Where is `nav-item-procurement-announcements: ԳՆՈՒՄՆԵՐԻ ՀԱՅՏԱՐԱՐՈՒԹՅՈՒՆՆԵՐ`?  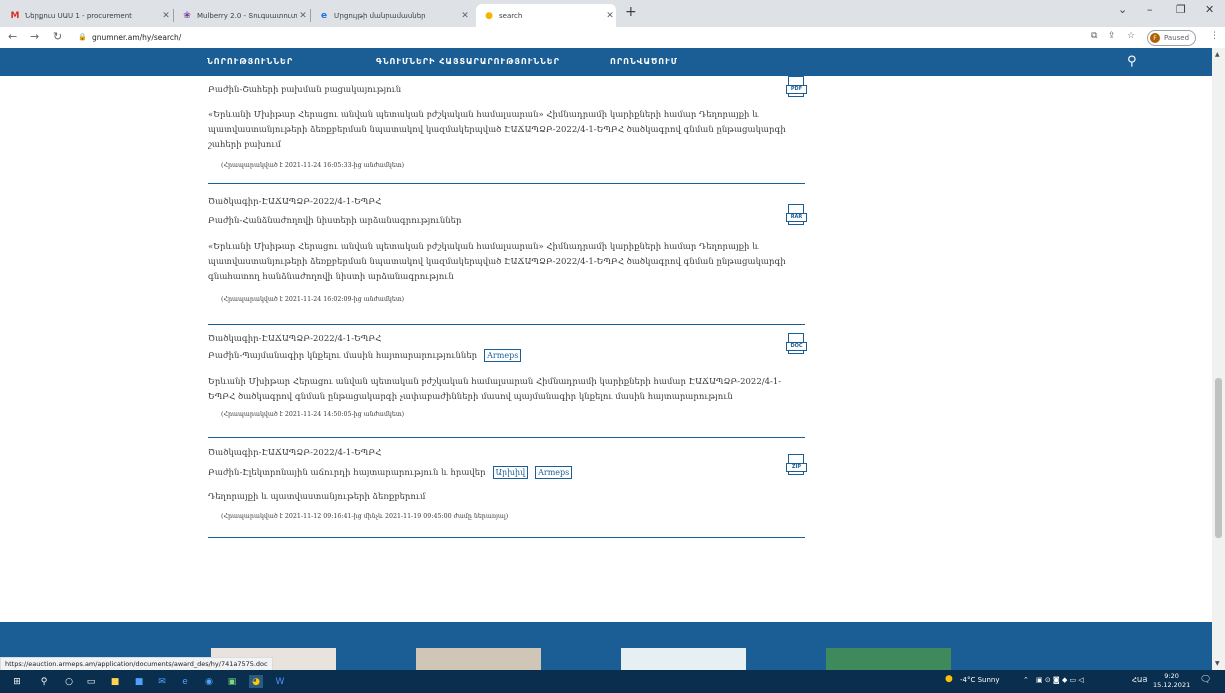 nav-item-procurement-announcements: ԳՆՈՒՄՆԵՐԻ ՀԱՅՏԱՐԱՐՈՒԹՅՈՒՆՆԵՐ is located at coordinates (468, 61).